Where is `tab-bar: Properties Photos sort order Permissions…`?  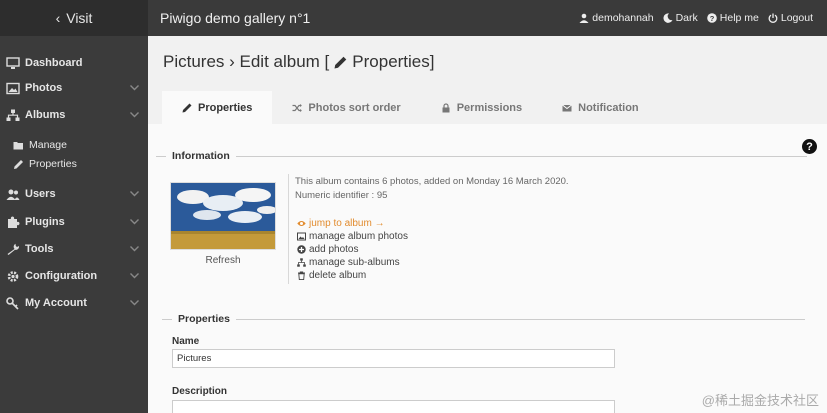
tab-bar: Properties Photos sort order Permissions… is located at coordinates (410, 107).